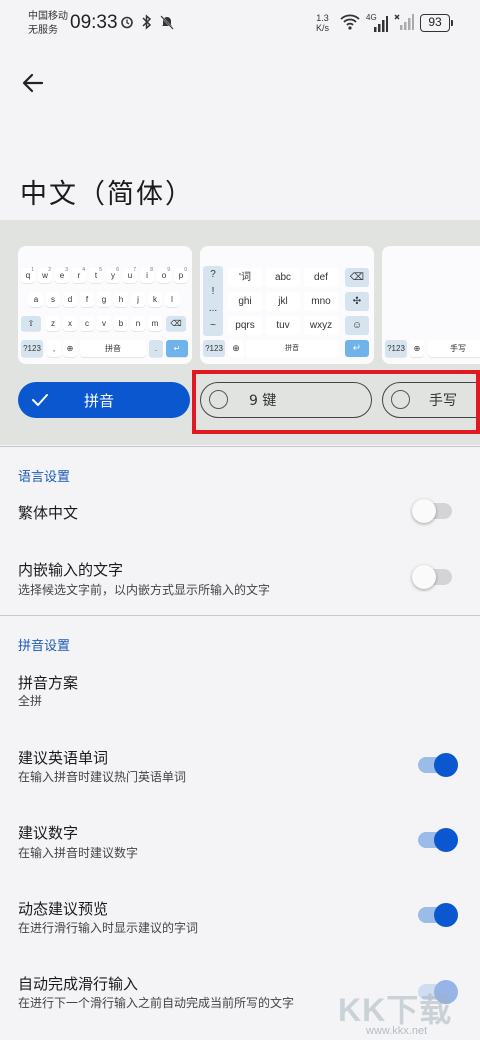 This screenshot has width=480, height=1040. Describe the element at coordinates (87, 323) in the screenshot. I see `key-c: c` at that location.